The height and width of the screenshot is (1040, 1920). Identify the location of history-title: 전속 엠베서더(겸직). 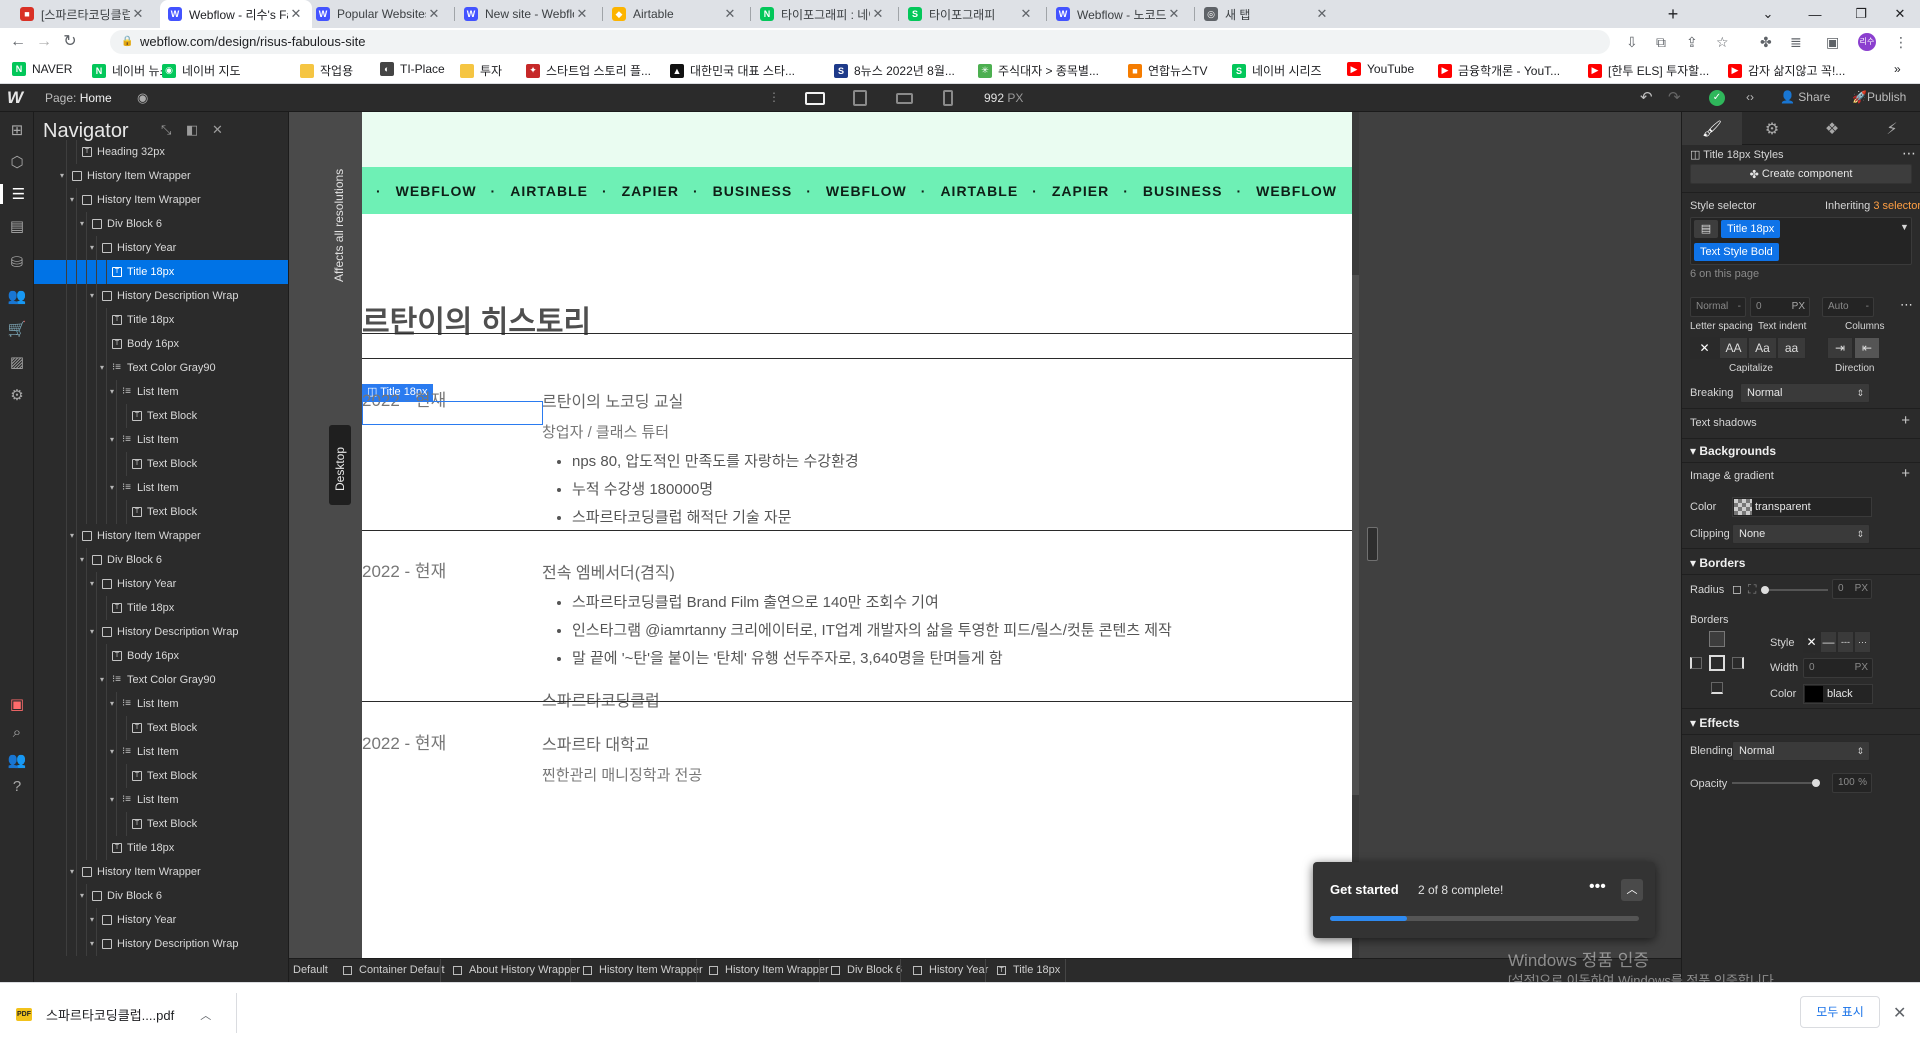
(857, 571).